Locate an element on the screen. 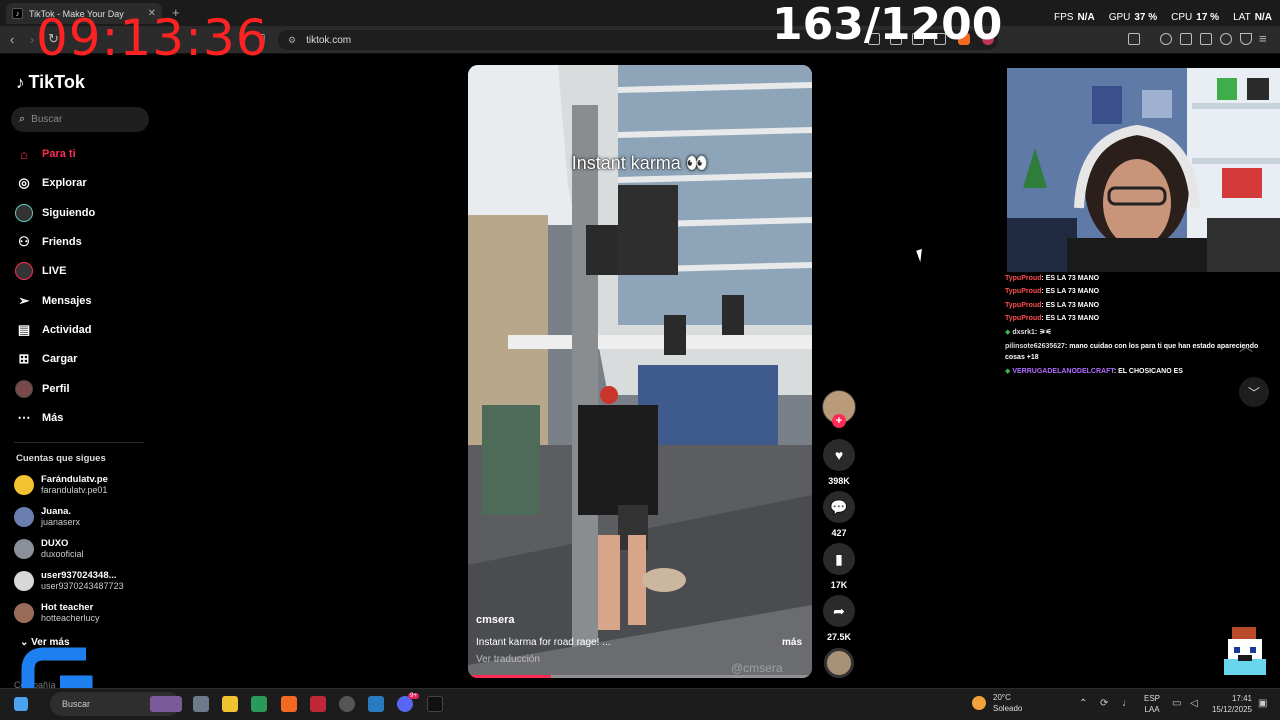 Image resolution: width=1280 pixels, height=720 pixels. sidebar-item-siguiendo: Siguiendo is located at coordinates (55, 213).